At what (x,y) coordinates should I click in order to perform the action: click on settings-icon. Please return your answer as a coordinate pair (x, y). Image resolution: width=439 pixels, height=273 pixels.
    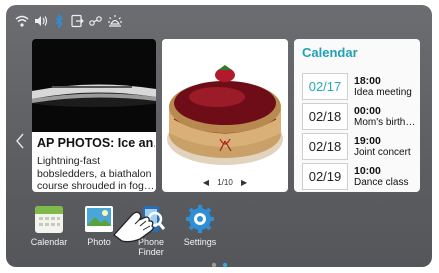
    Looking at the image, I should click on (200, 219).